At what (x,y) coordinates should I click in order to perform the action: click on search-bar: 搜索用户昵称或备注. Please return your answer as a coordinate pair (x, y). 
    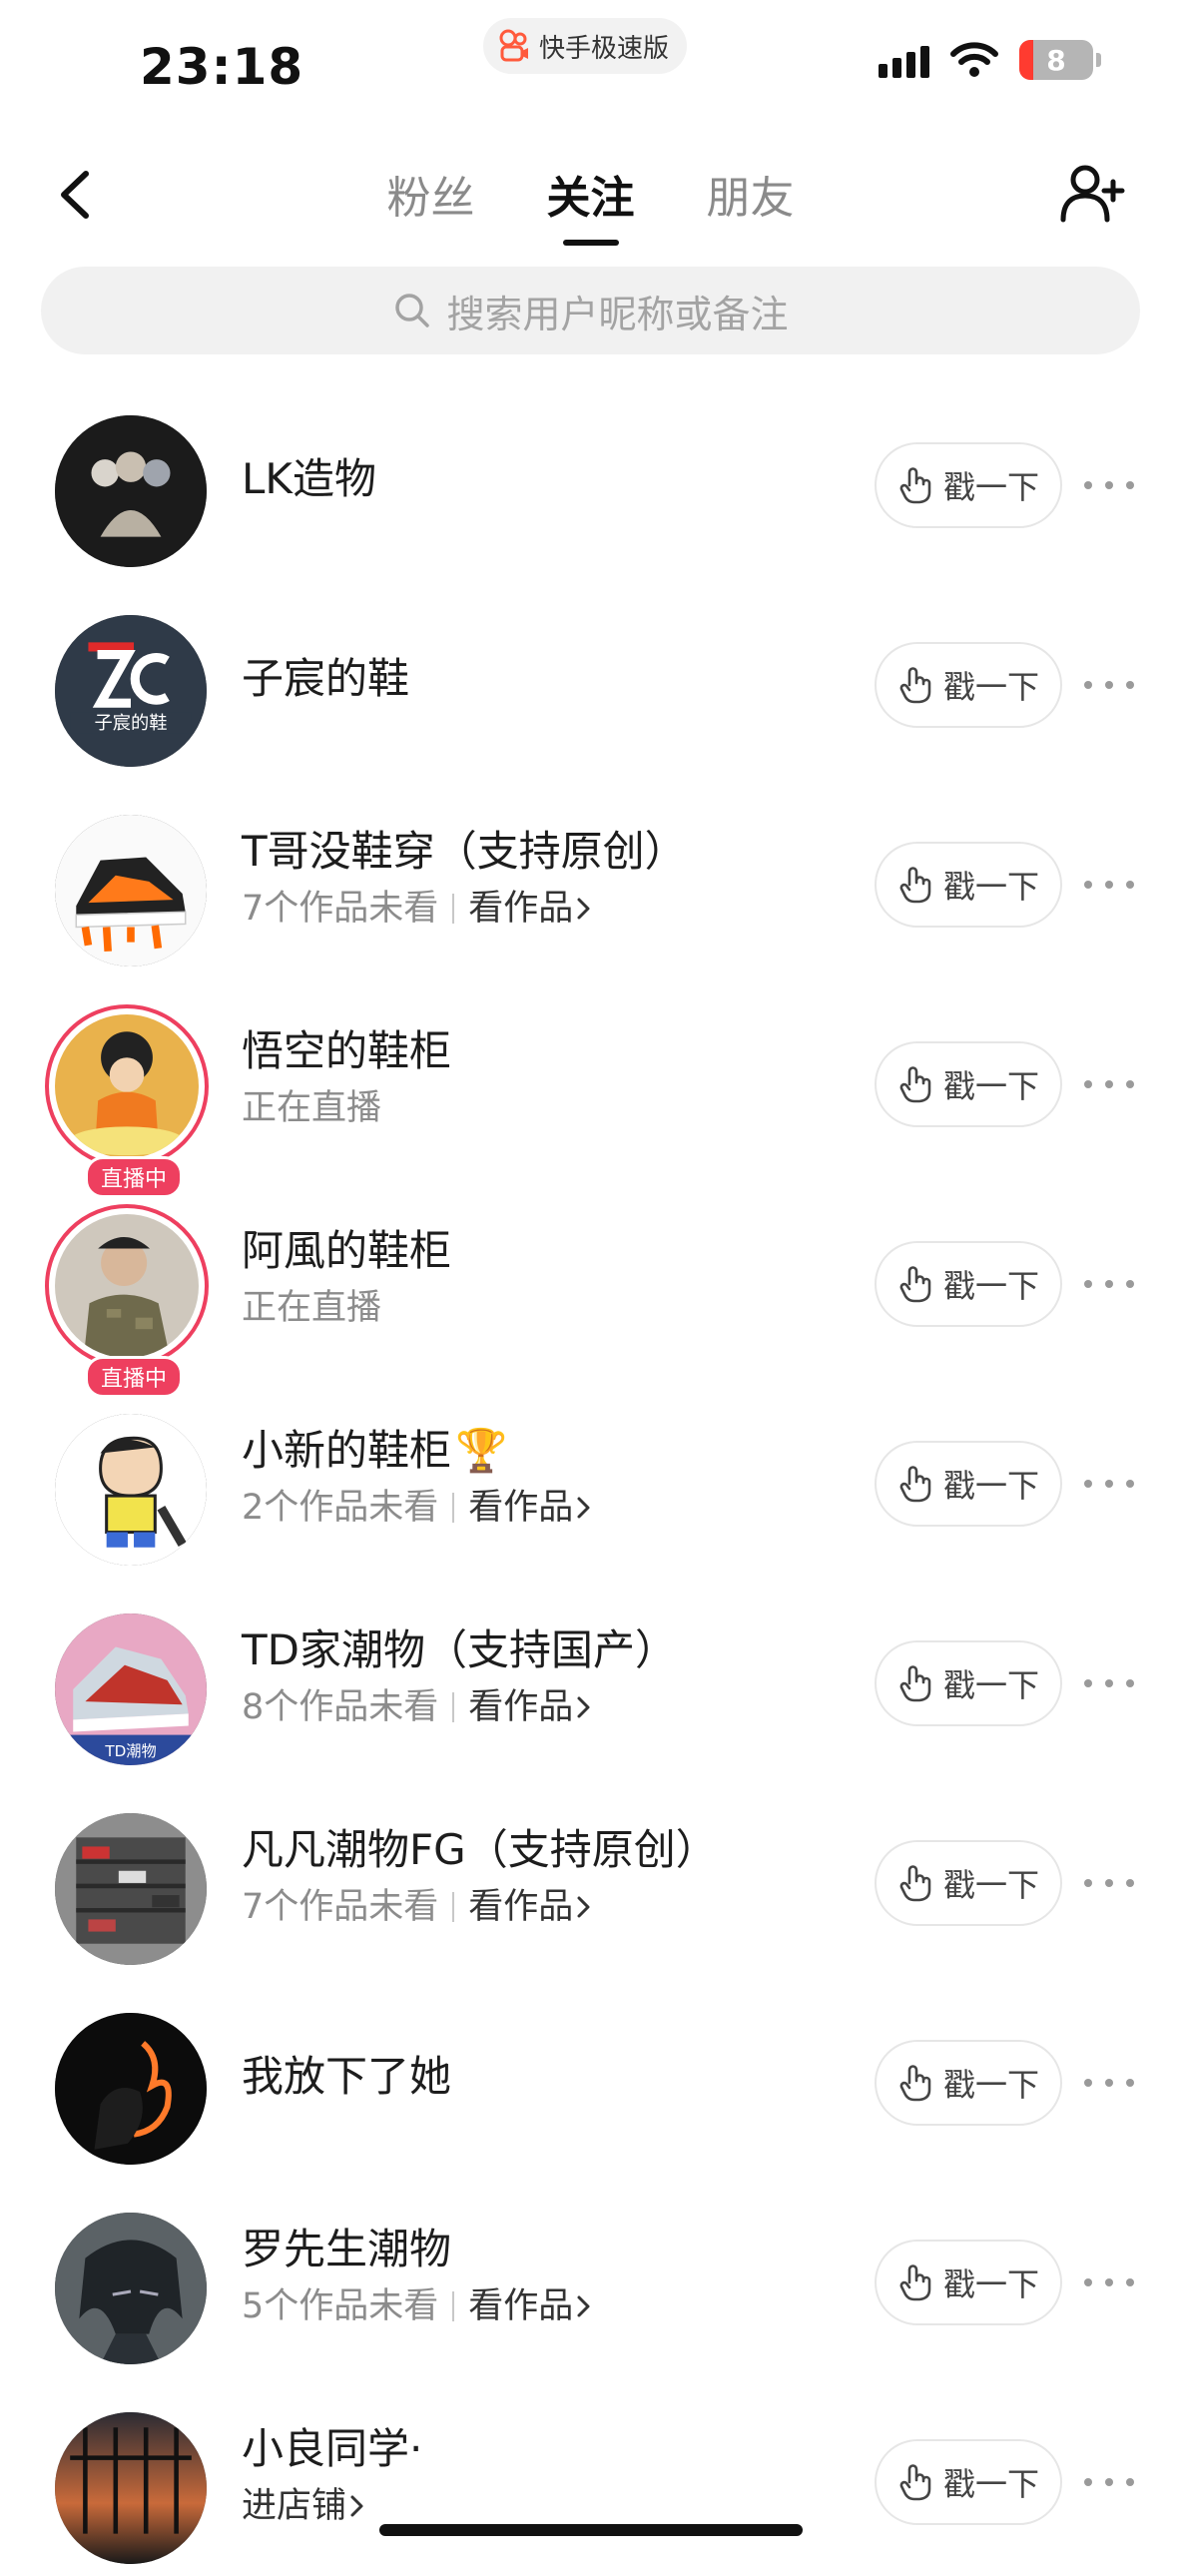
    Looking at the image, I should click on (590, 310).